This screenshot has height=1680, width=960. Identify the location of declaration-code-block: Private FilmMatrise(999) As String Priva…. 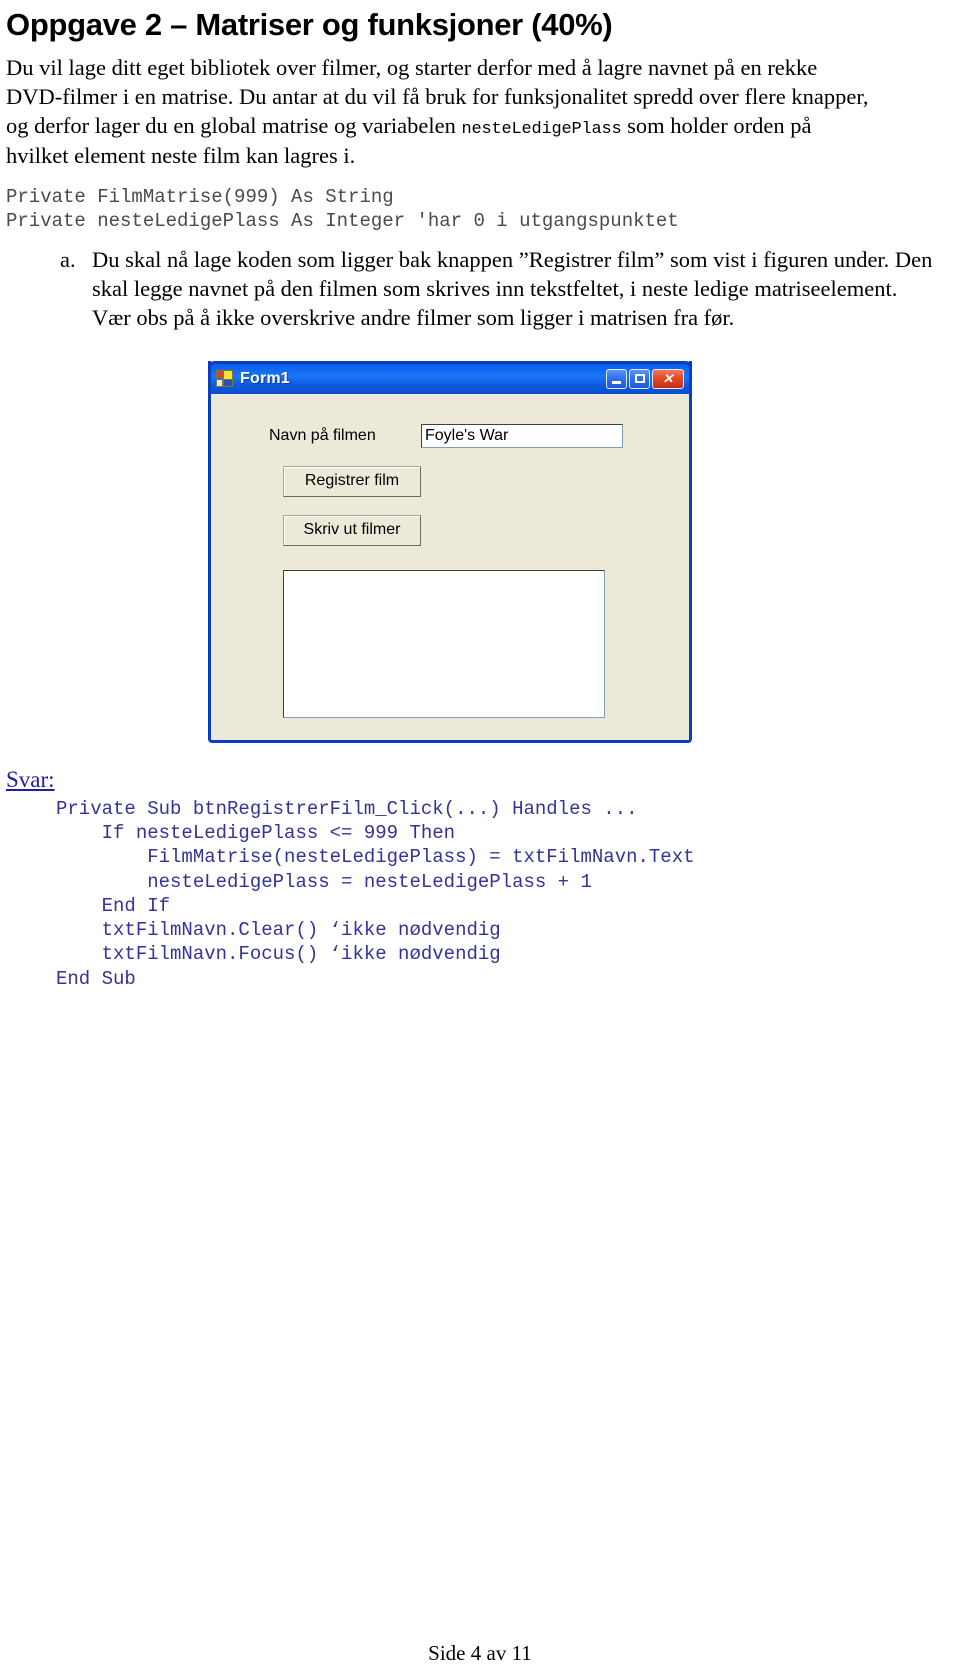
(342, 208).